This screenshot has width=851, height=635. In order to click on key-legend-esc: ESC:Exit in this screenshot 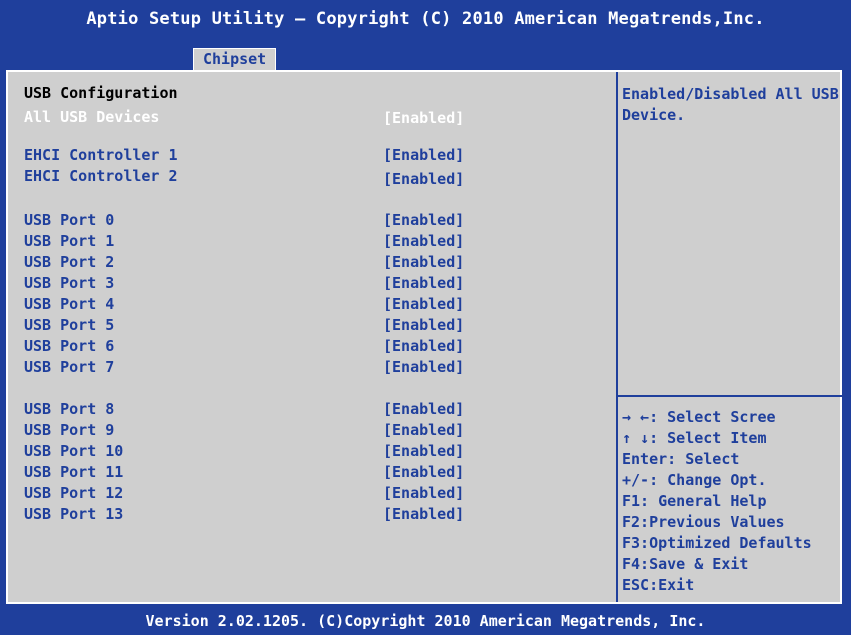, I will do `click(658, 585)`.